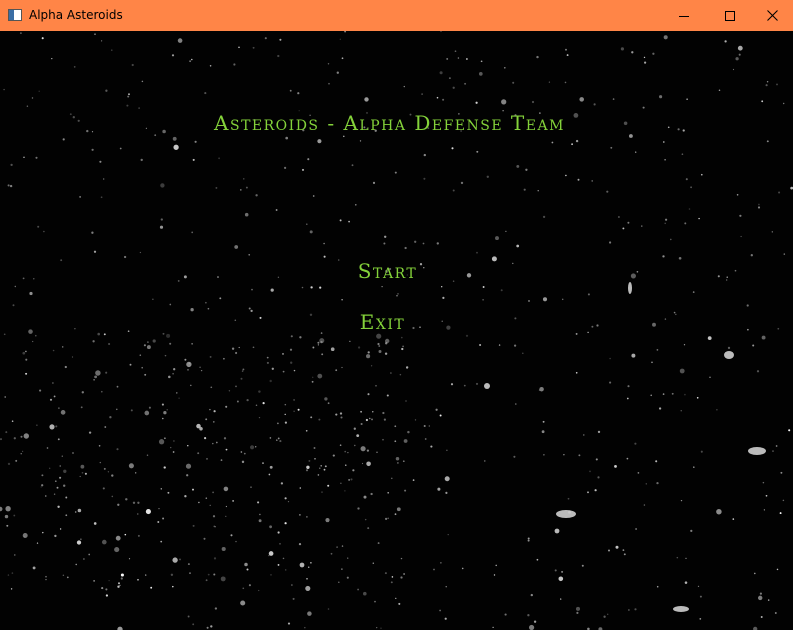  Describe the element at coordinates (389, 322) in the screenshot. I see `exit-menu-item: Exit` at that location.